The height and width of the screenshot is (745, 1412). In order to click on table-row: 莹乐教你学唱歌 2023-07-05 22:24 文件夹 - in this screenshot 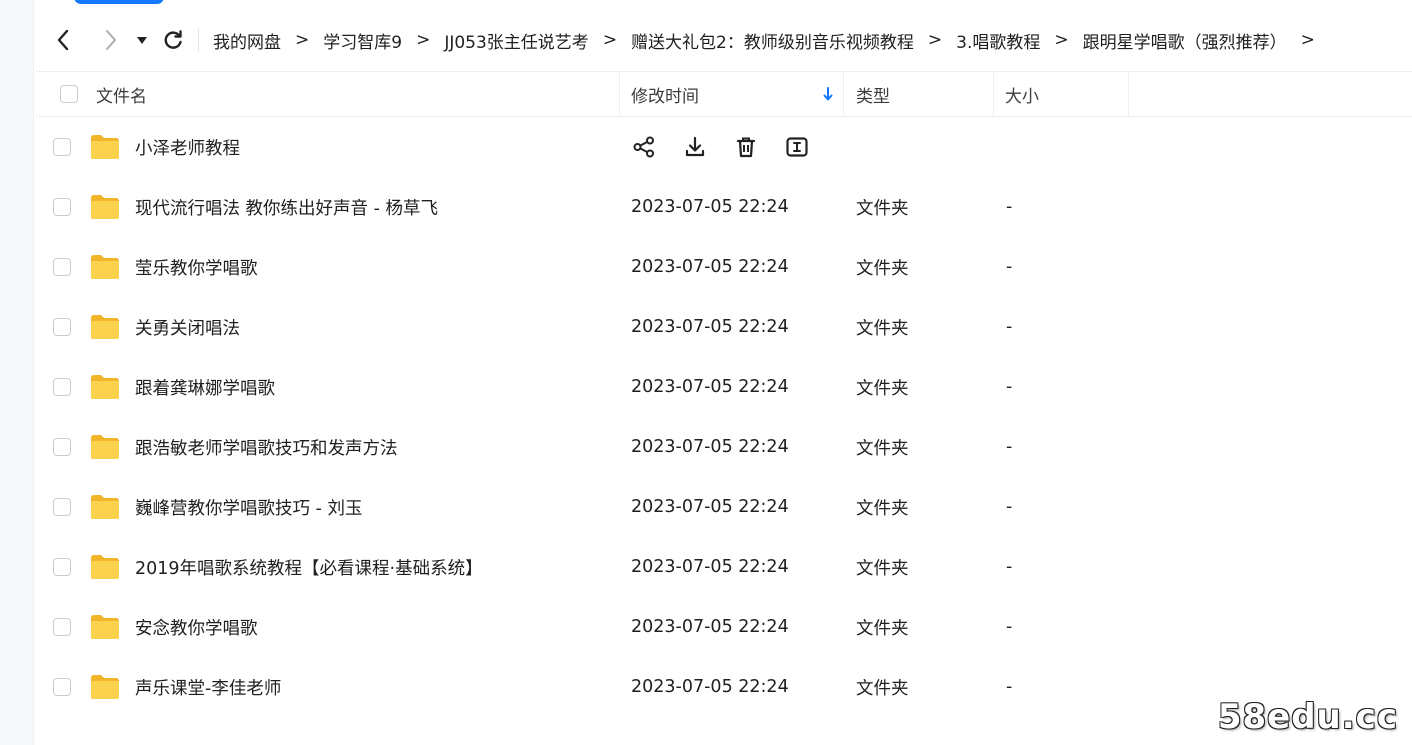, I will do `click(724, 267)`.